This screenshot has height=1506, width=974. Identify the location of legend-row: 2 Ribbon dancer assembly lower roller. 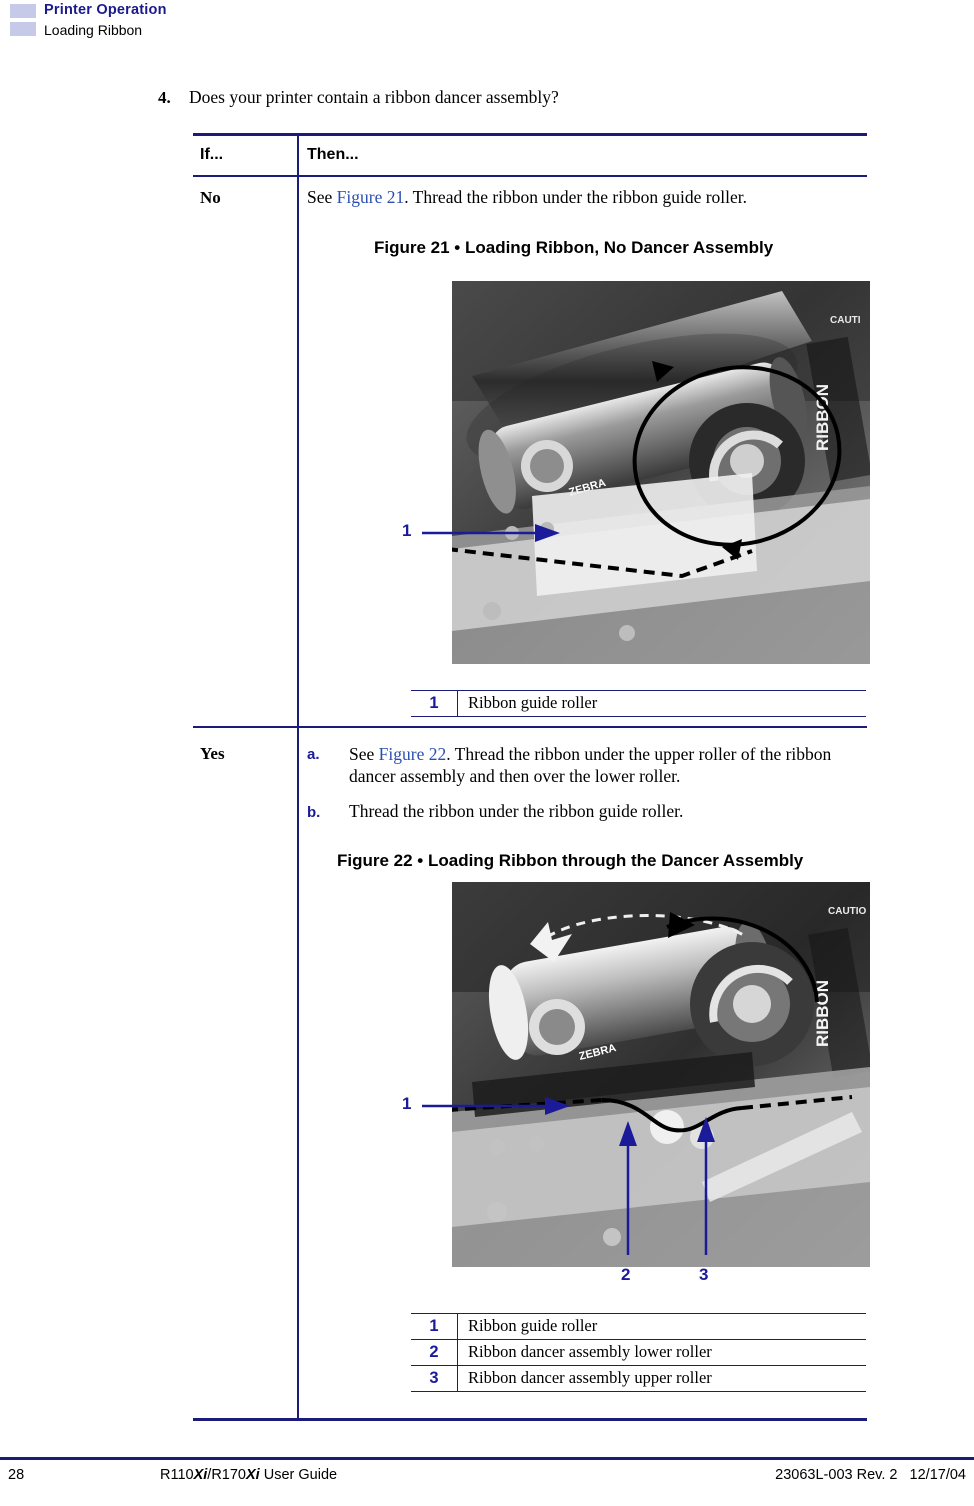
(638, 1352).